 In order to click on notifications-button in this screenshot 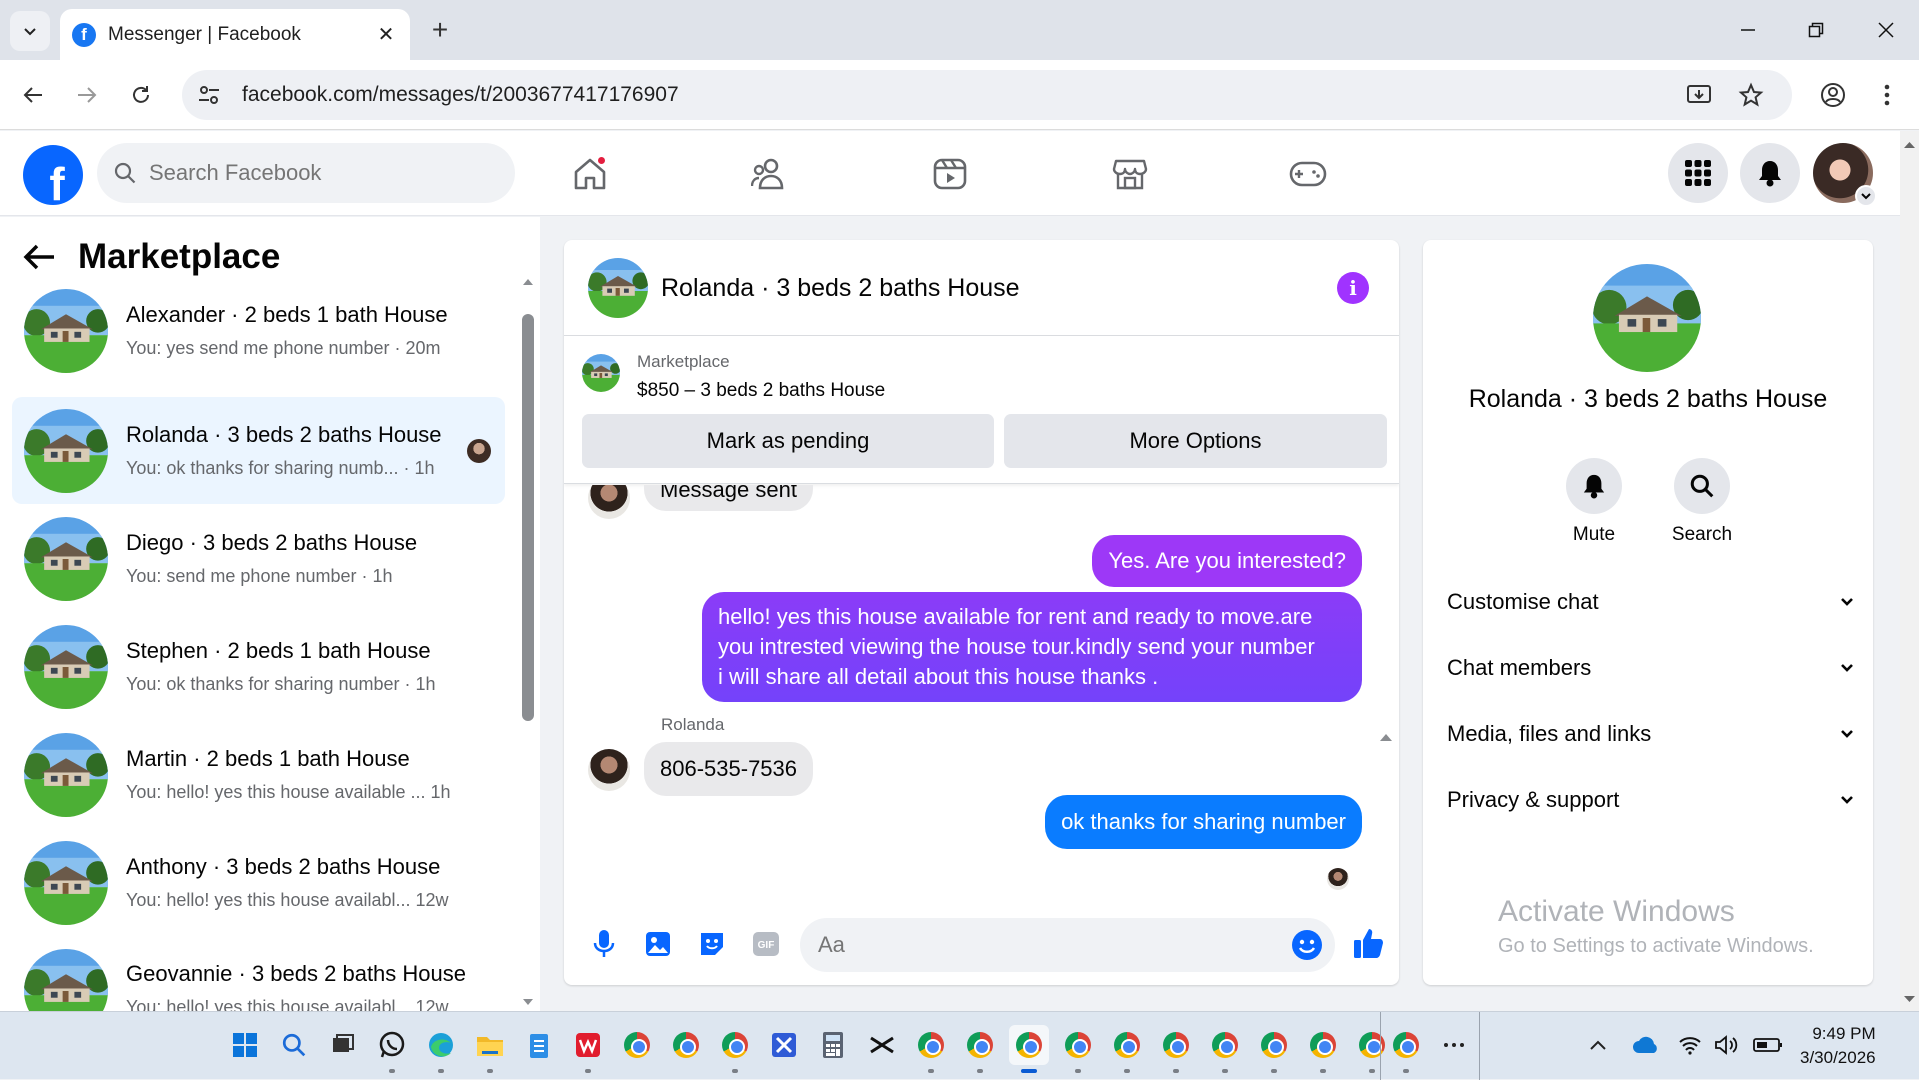, I will do `click(1770, 173)`.